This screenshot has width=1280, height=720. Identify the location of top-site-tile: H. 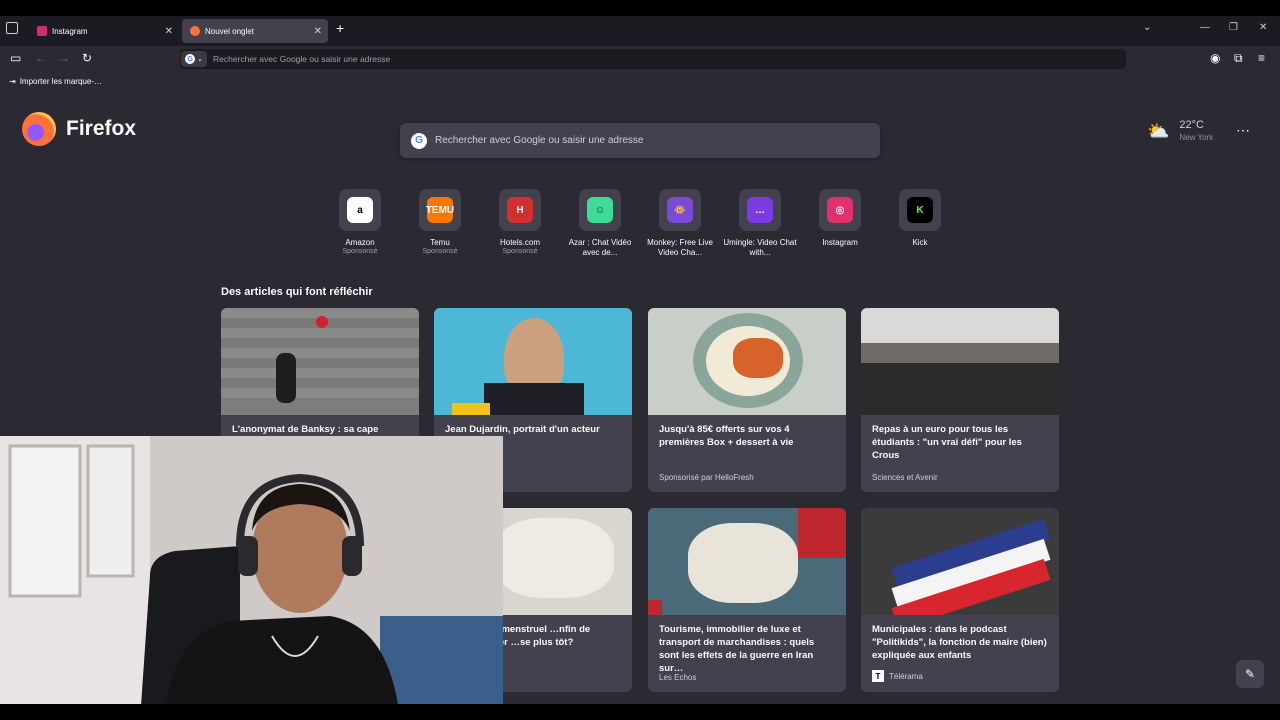
(520, 210).